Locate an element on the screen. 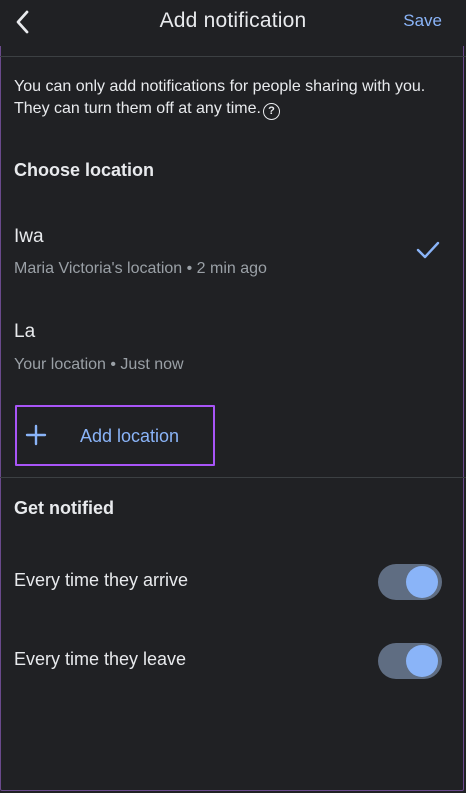 Image resolution: width=466 pixels, height=793 pixels. leave-toggle-label: Every time they leave is located at coordinates (100, 659).